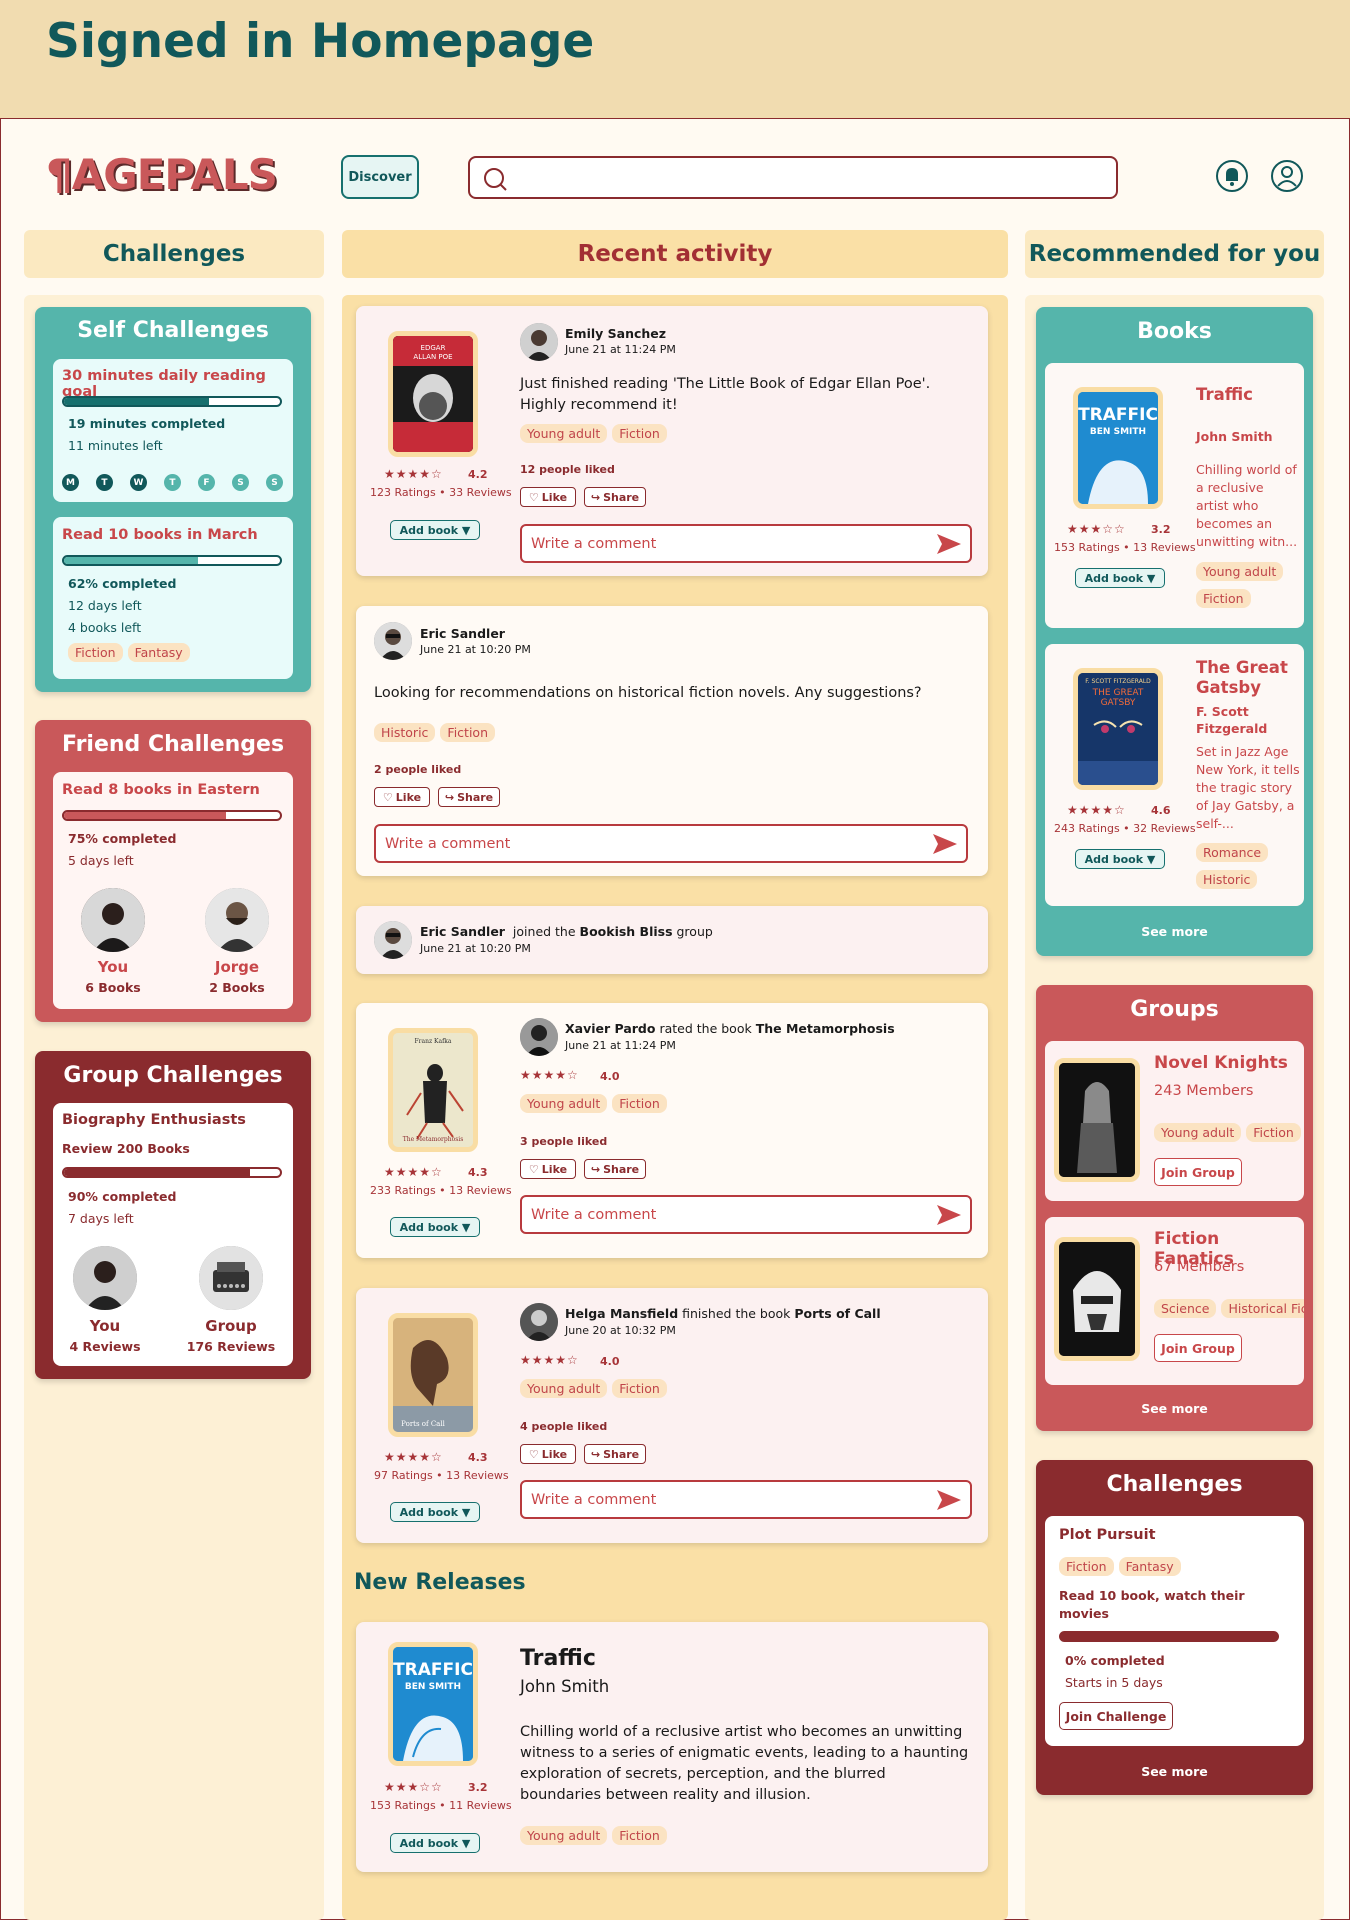 Image resolution: width=1350 pixels, height=1920 pixels. I want to click on tags: Fiction Fantasy, so click(131, 652).